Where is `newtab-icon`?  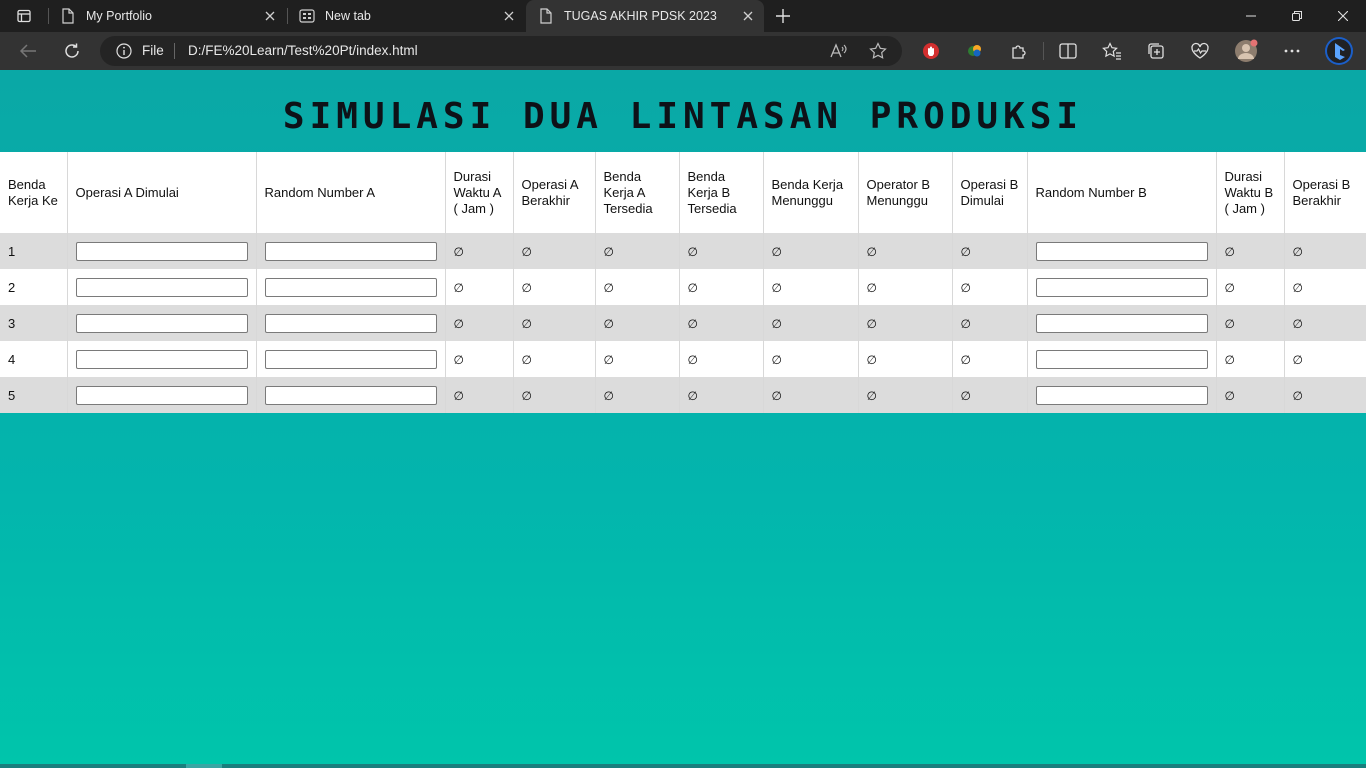 newtab-icon is located at coordinates (307, 16).